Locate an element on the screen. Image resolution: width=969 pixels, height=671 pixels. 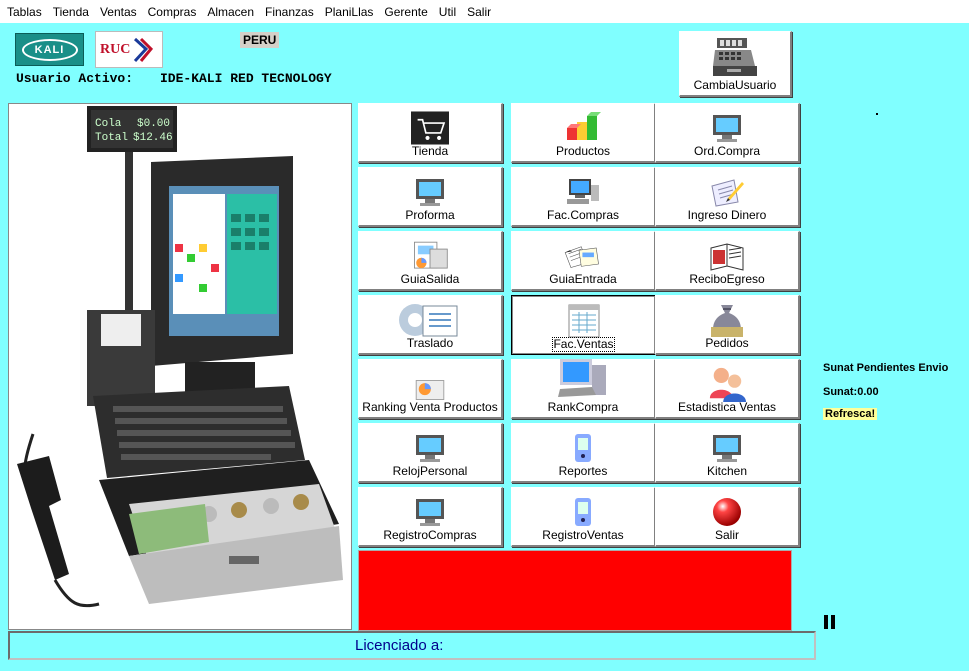
users-icon is located at coordinates (727, 385).